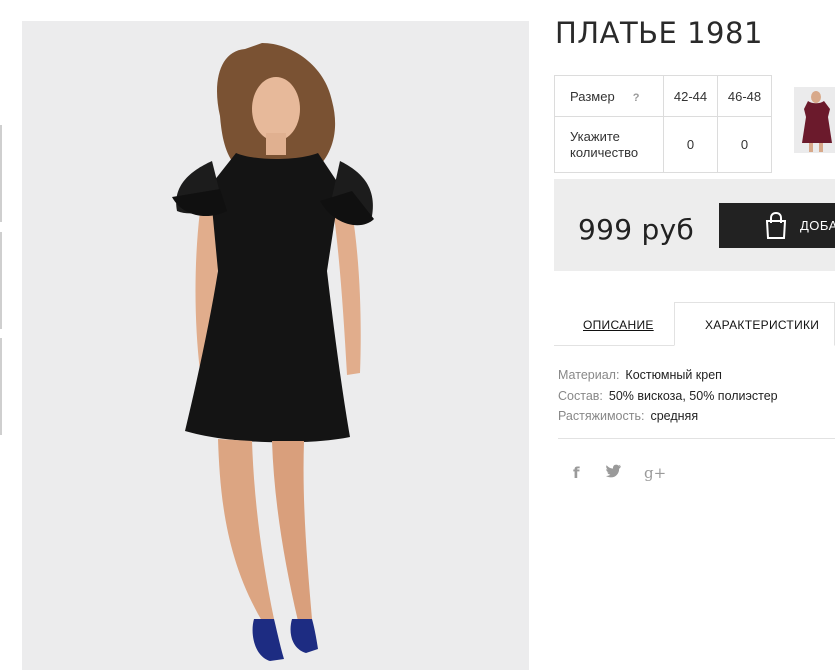 The height and width of the screenshot is (670, 835). Describe the element at coordinates (592, 96) in the screenshot. I see `size-label: Размер` at that location.